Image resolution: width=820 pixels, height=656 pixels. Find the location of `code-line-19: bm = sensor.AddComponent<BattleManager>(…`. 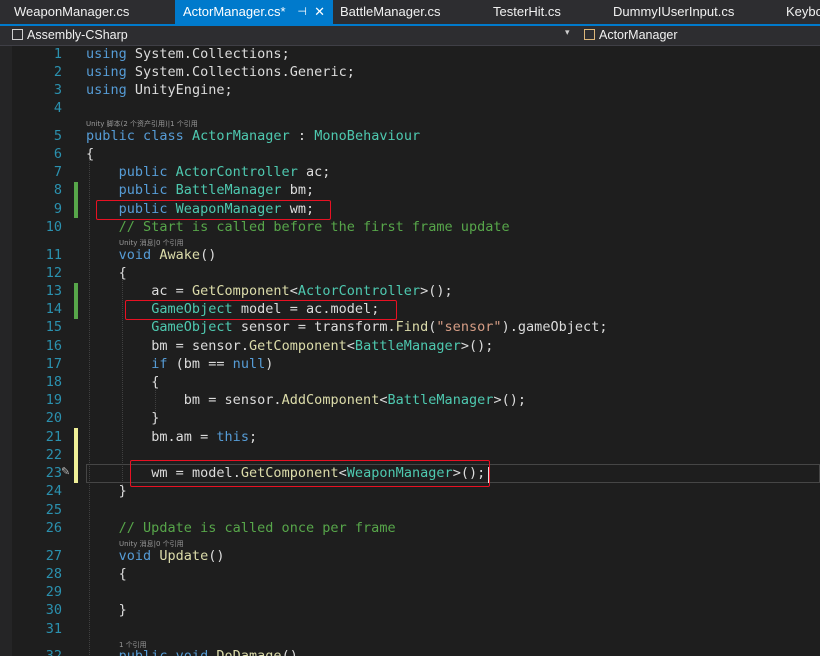

code-line-19: bm = sensor.AddComponent<BattleManager>(… is located at coordinates (355, 400).